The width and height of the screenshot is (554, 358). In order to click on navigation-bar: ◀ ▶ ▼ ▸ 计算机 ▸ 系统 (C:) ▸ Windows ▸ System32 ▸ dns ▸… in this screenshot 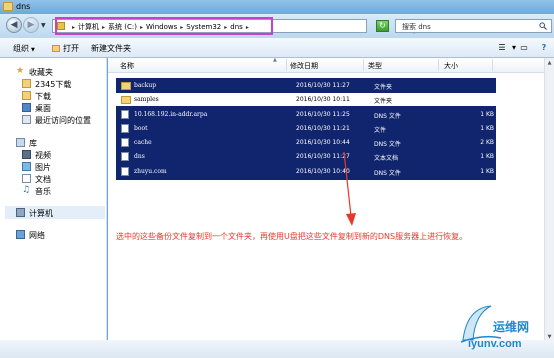, I will do `click(277, 26)`.